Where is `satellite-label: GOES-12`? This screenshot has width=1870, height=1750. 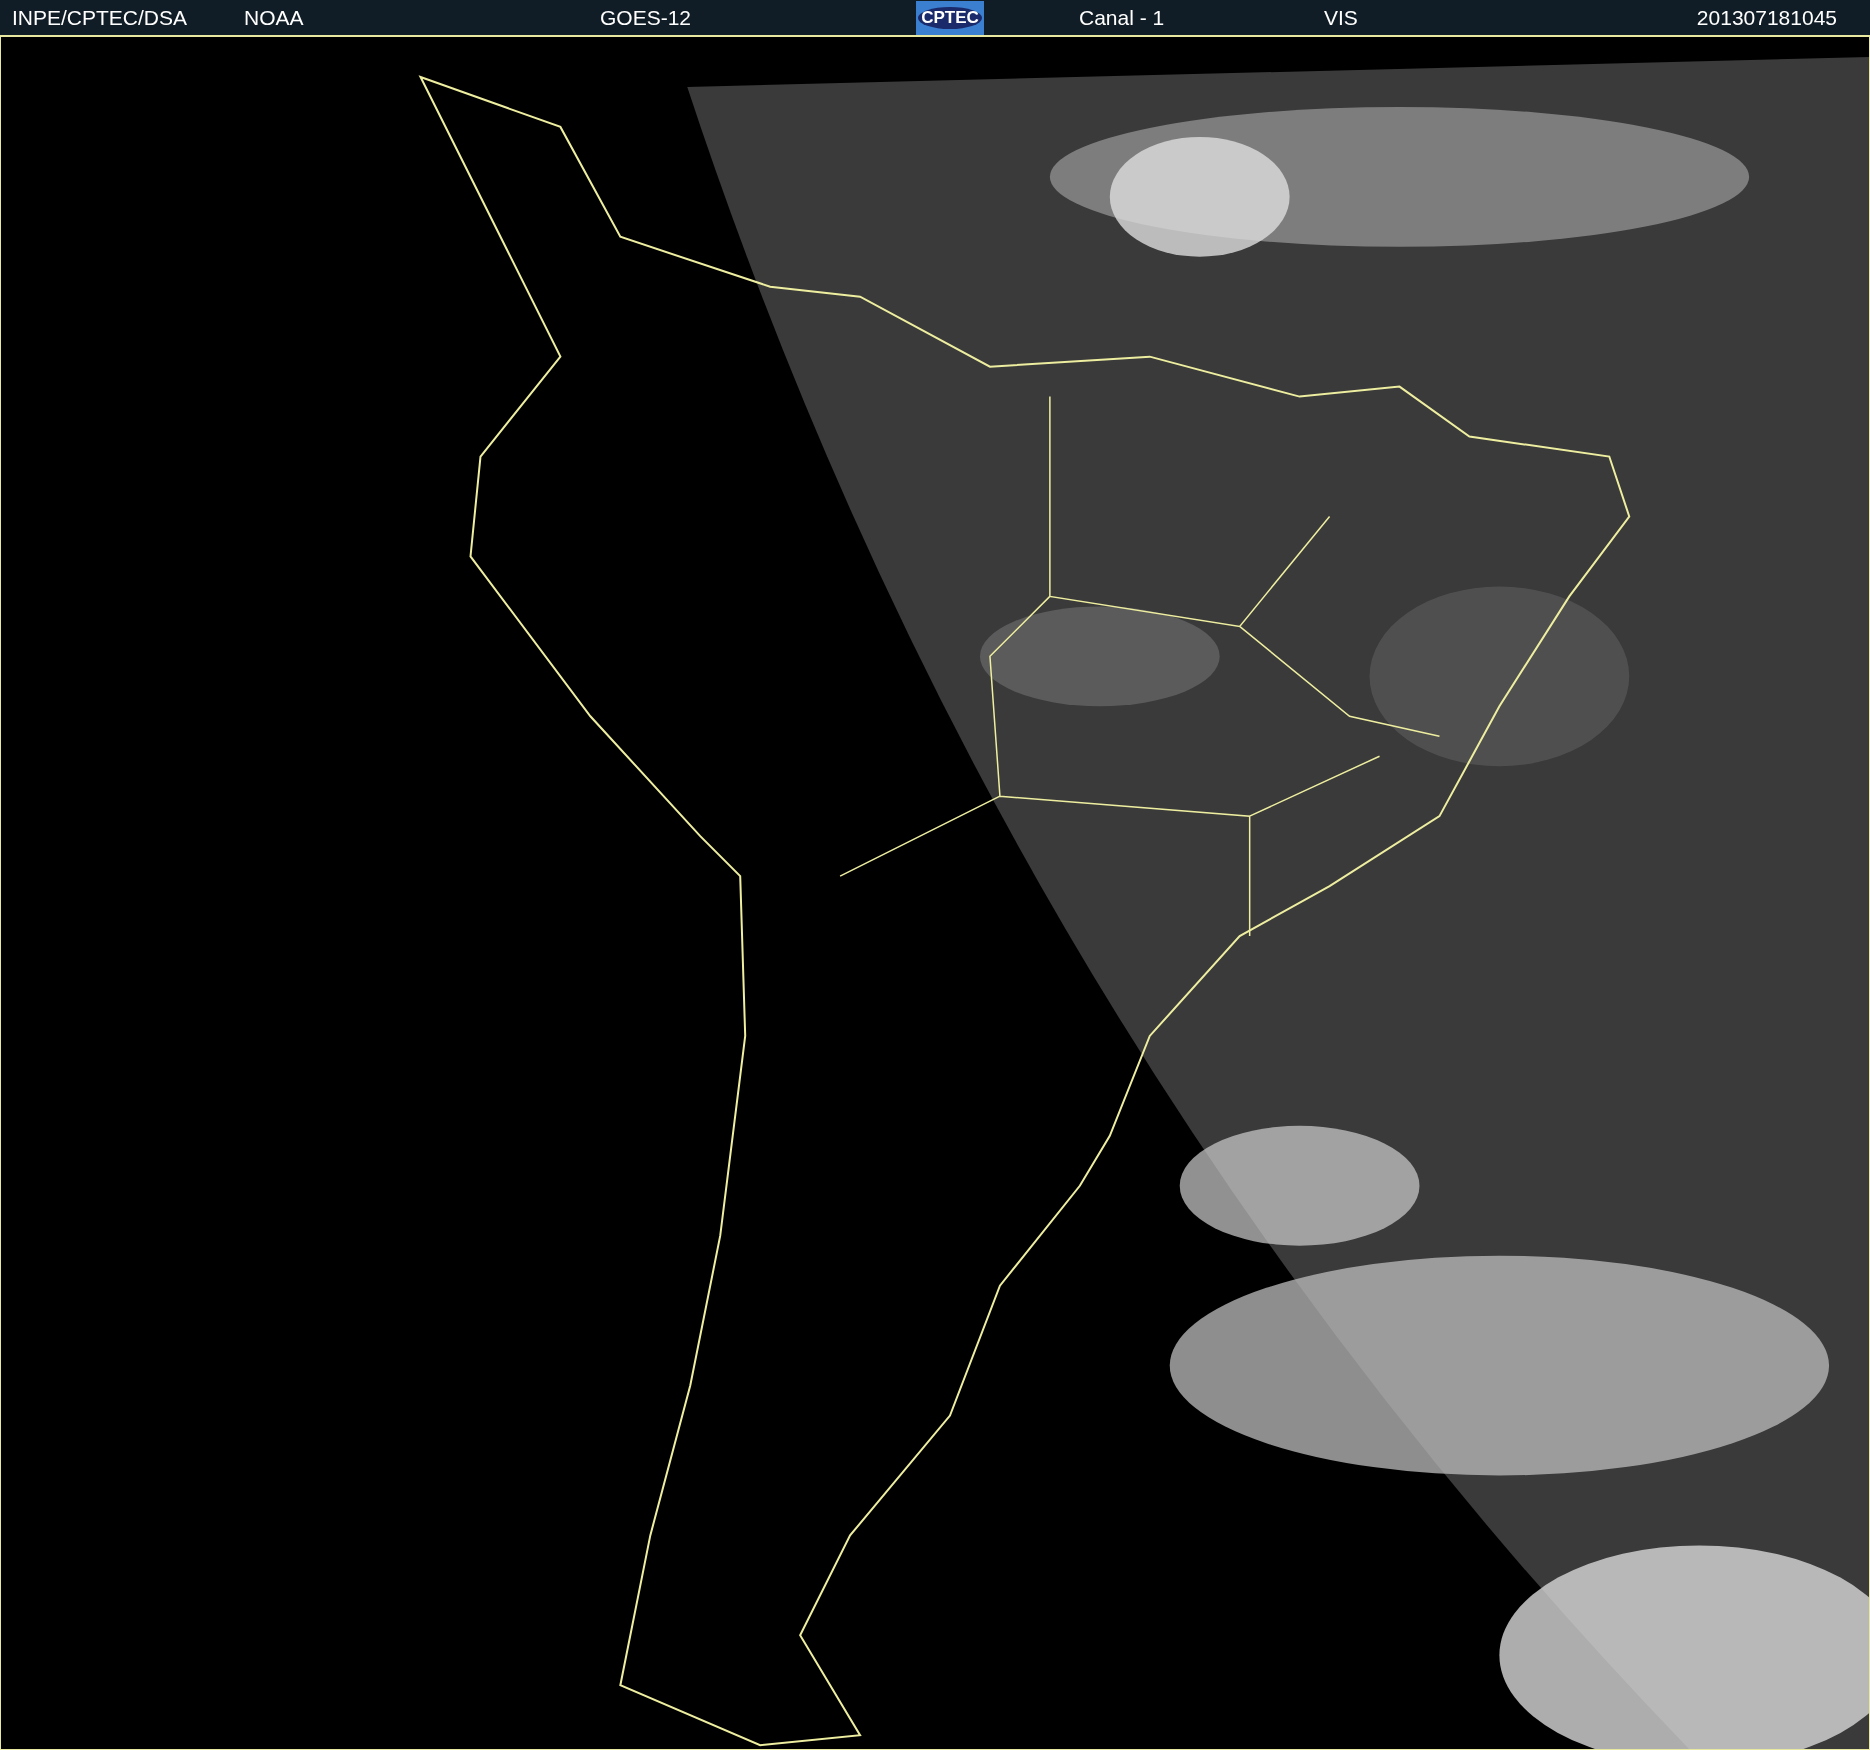
satellite-label: GOES-12 is located at coordinates (646, 17).